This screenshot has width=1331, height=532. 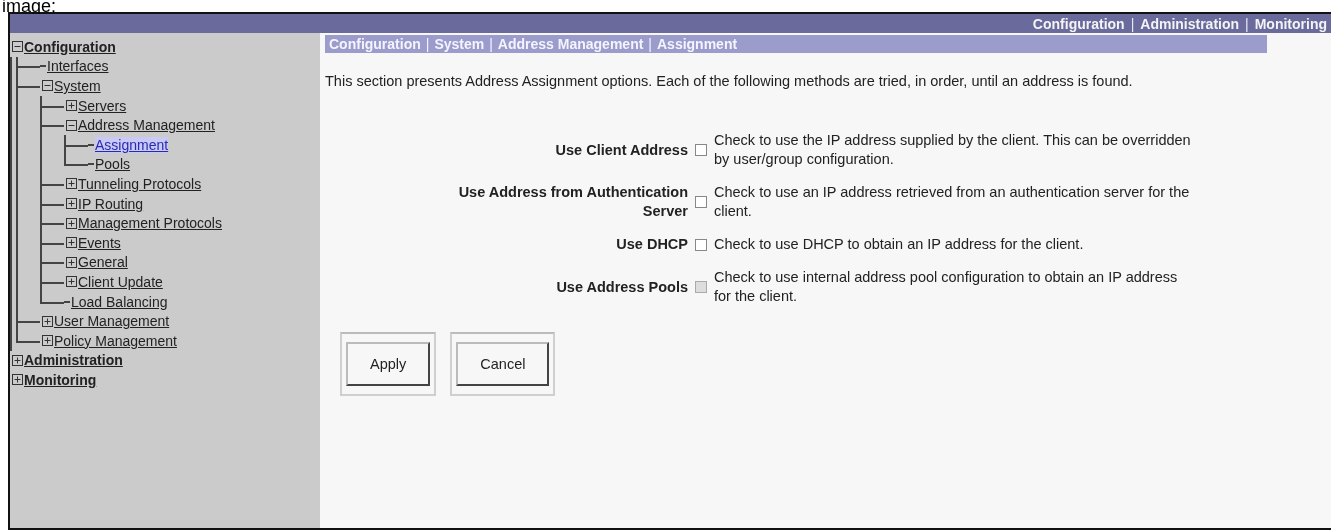 I want to click on tree-item: General, so click(x=103, y=262).